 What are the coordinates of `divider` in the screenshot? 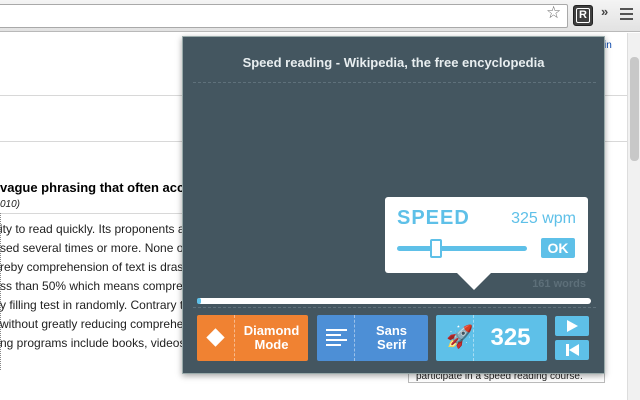 It's located at (394, 307).